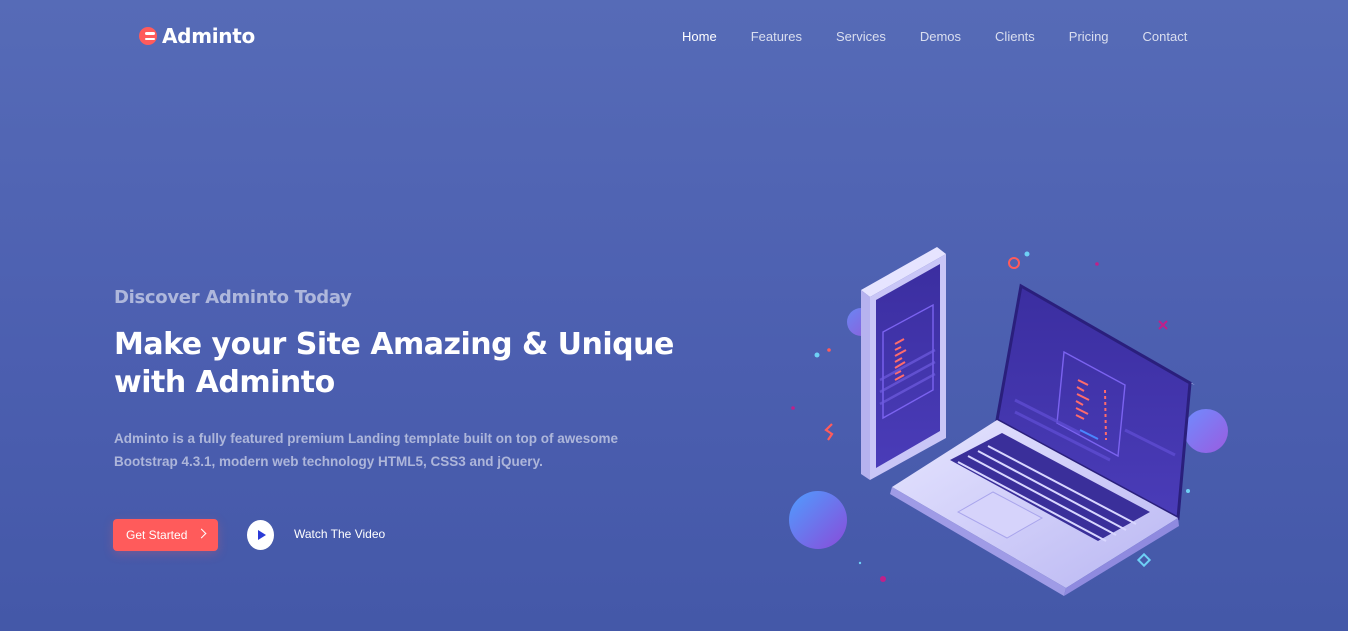 This screenshot has width=1348, height=631. I want to click on nav-item-features: Features, so click(776, 36).